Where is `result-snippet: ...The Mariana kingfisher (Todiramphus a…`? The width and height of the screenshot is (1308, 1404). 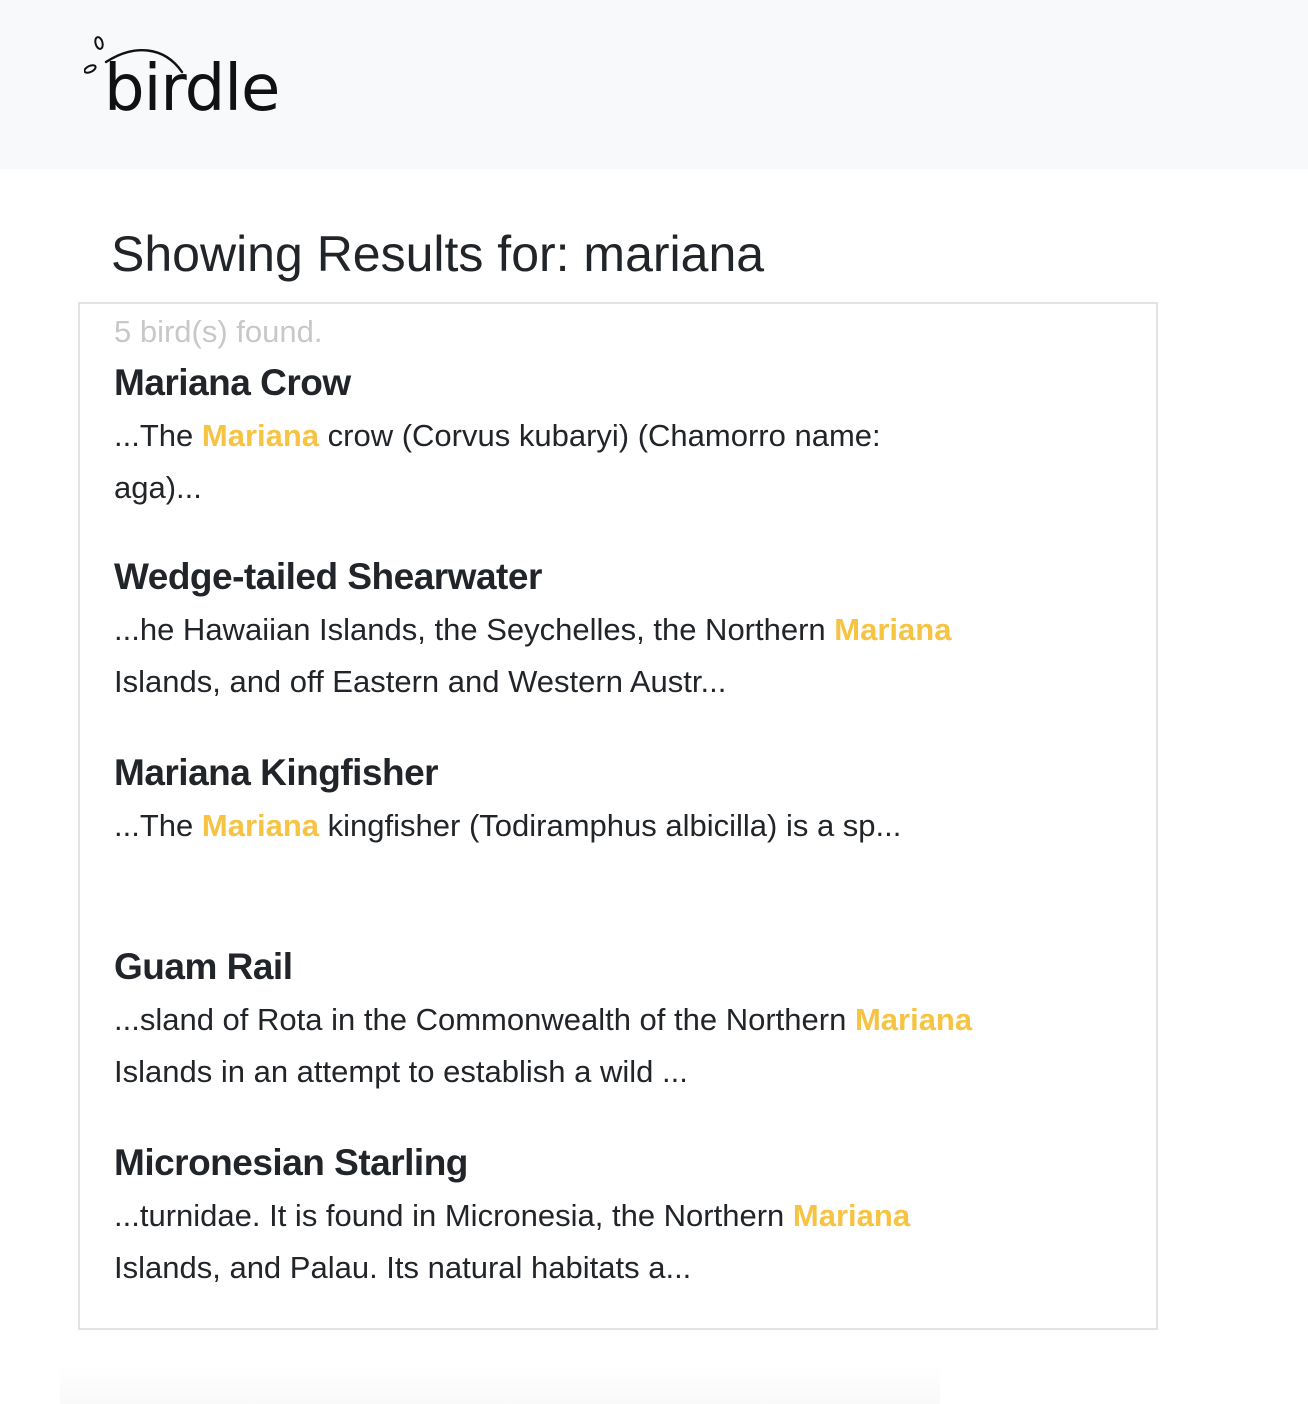 result-snippet: ...The Mariana kingfisher (Todiramphus a… is located at coordinates (544, 826).